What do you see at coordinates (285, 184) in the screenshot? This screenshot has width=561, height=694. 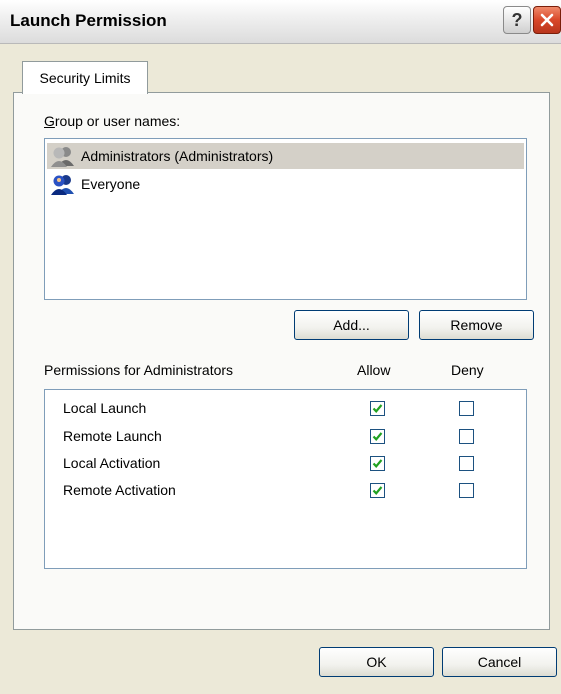 I see `list-item-everyone: Everyone` at bounding box center [285, 184].